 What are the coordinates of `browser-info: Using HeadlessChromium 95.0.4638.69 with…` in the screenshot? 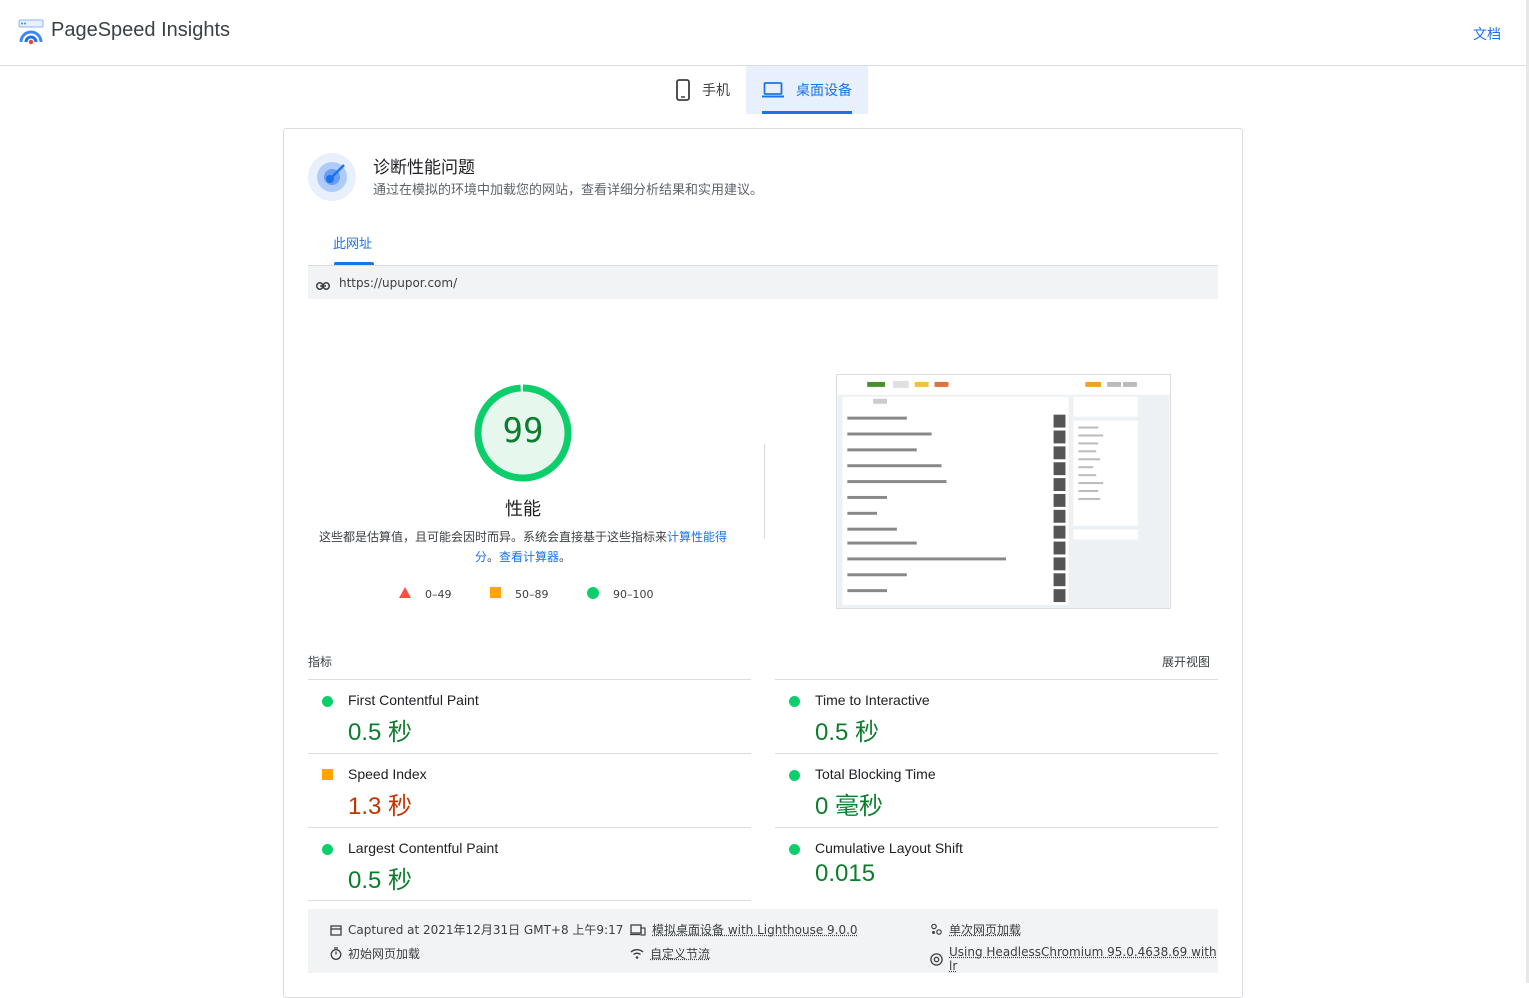 It's located at (1074, 959).